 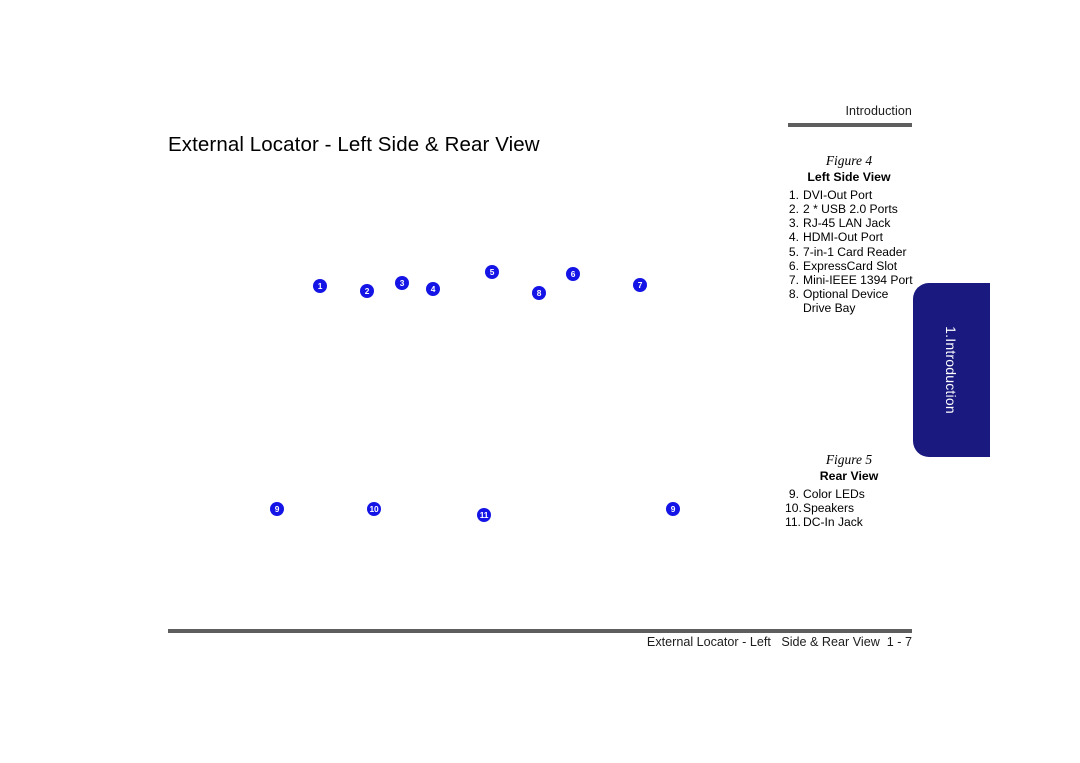 I want to click on list-item: 1. DVI-Out Port, so click(x=849, y=195).